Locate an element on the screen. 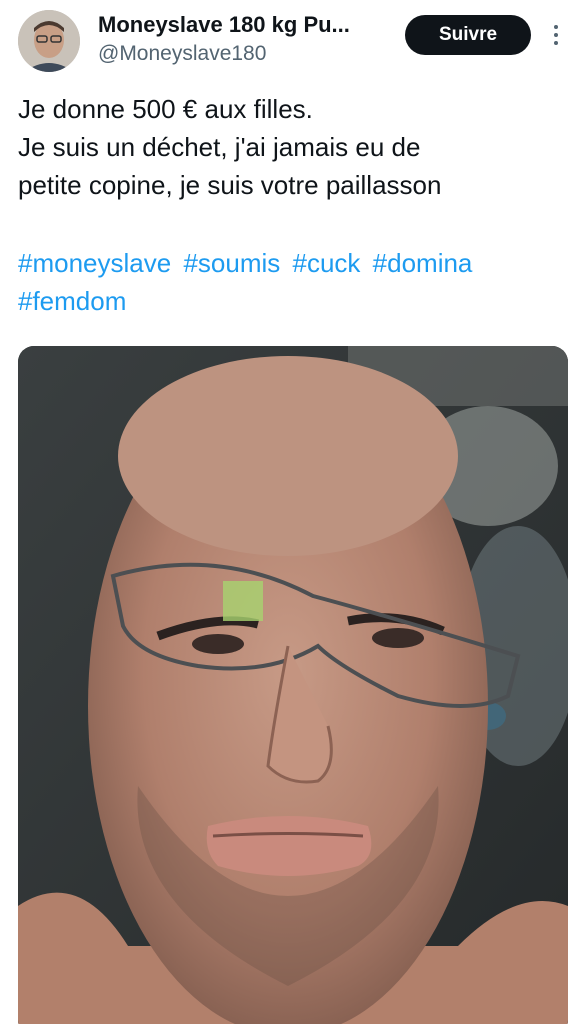  hashtag-link: #cuck is located at coordinates (327, 263).